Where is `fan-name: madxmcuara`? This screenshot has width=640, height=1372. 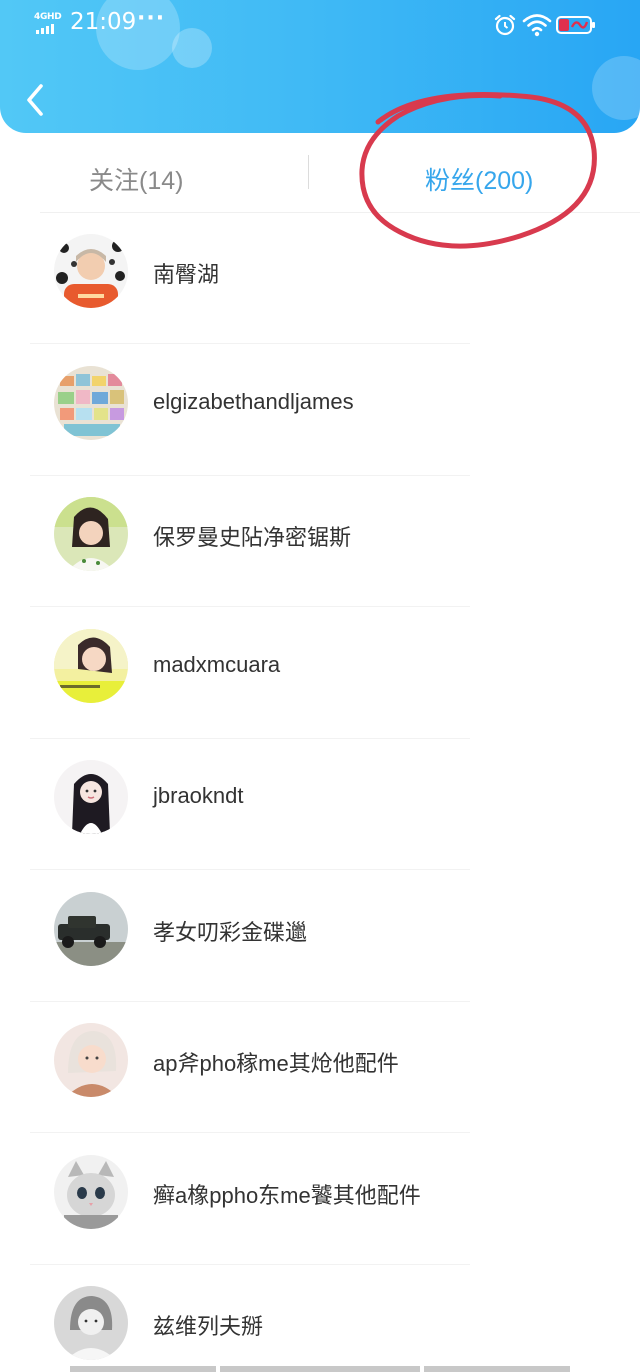
fan-name: madxmcuara is located at coordinates (216, 665).